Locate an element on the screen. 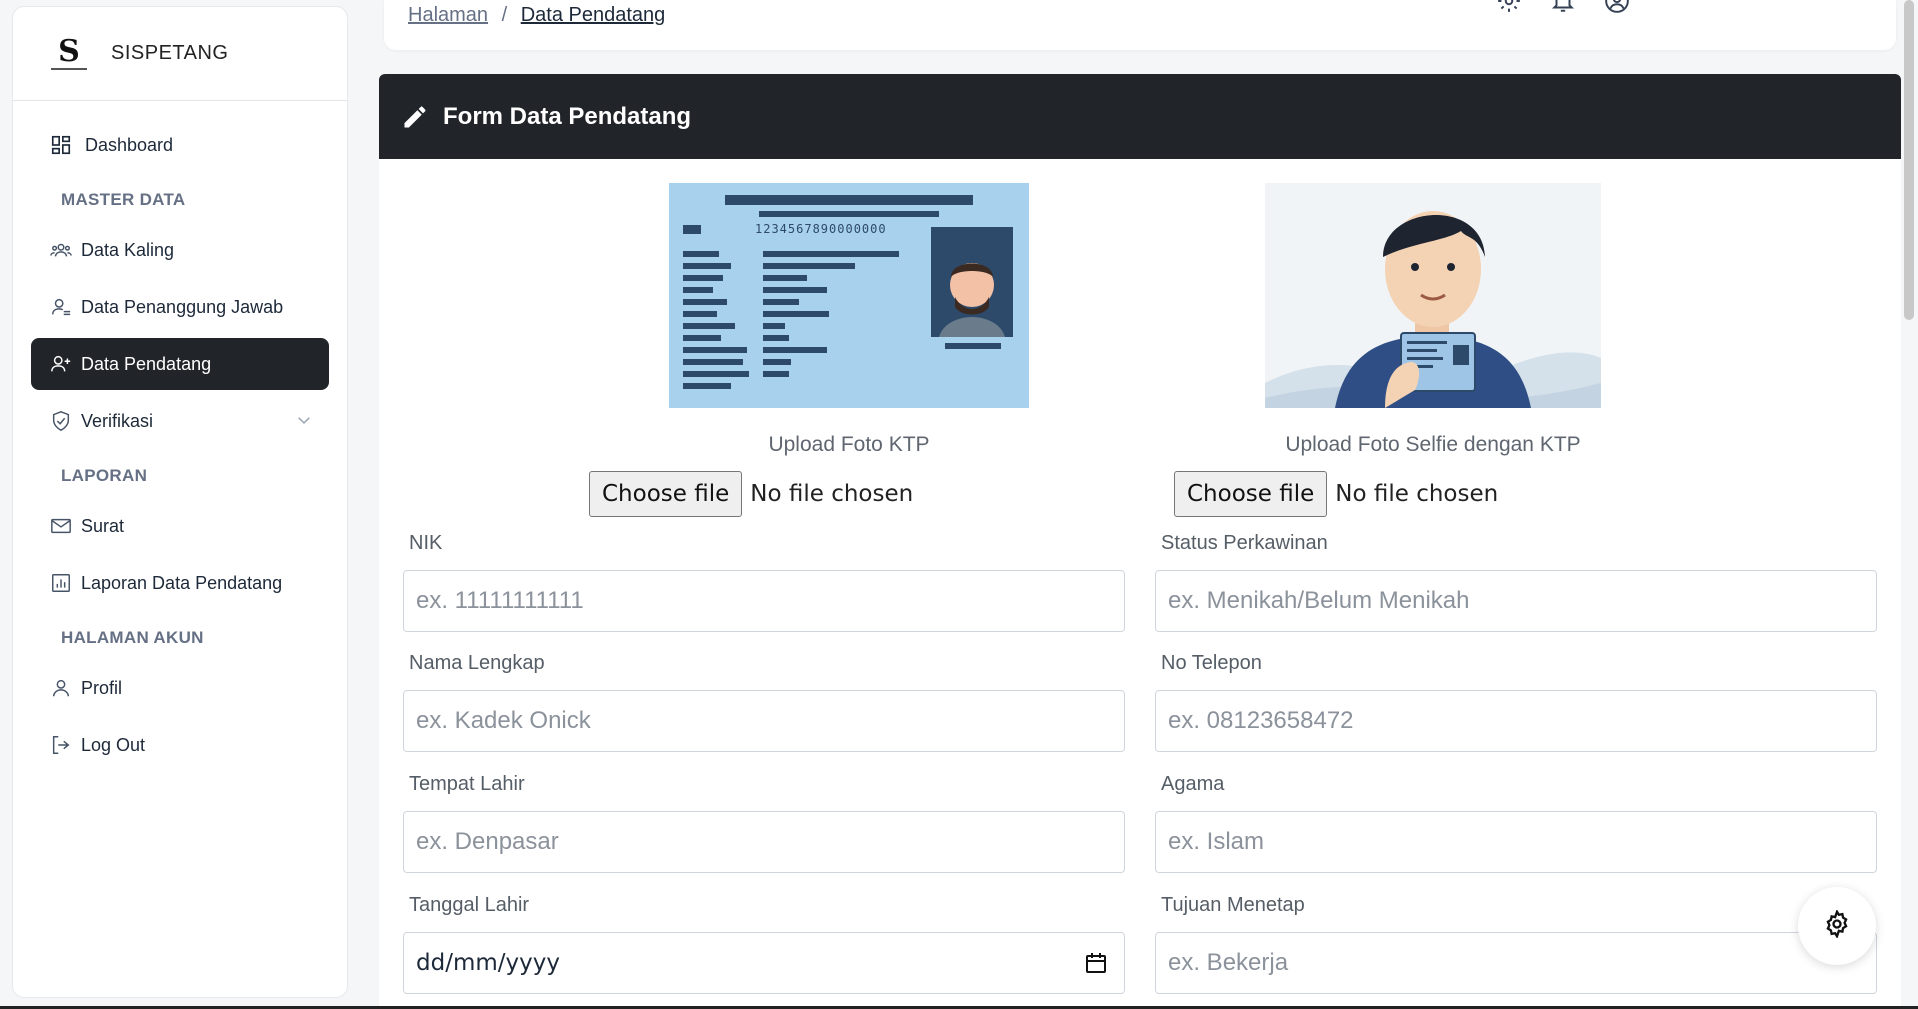 This screenshot has height=1009, width=1918. tujuan-menetap-label: Tujuan Menetap is located at coordinates (1233, 905).